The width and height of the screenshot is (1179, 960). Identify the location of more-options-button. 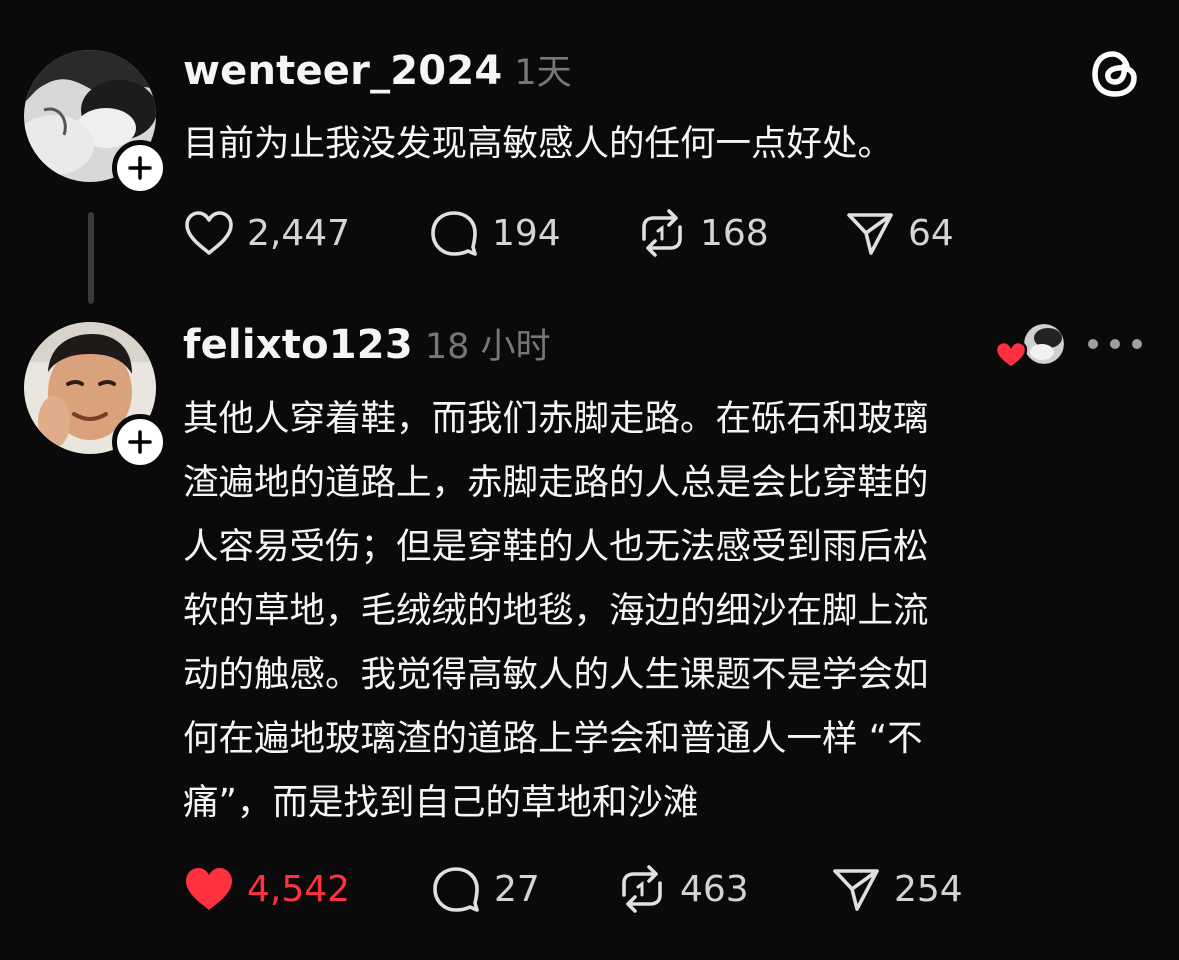
(1115, 344).